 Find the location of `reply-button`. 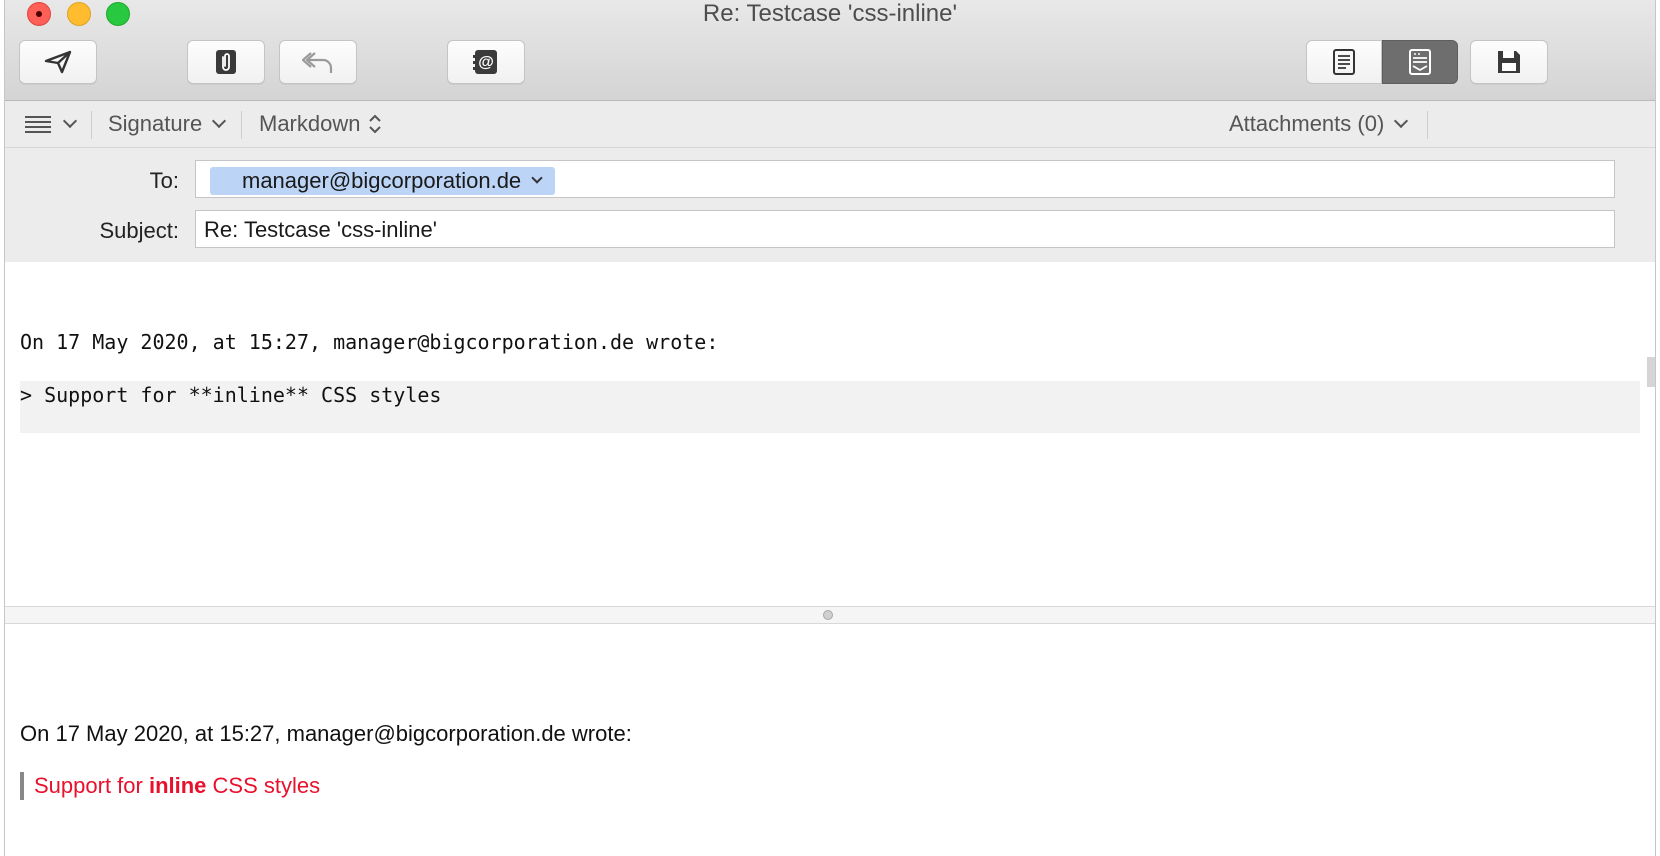

reply-button is located at coordinates (318, 62).